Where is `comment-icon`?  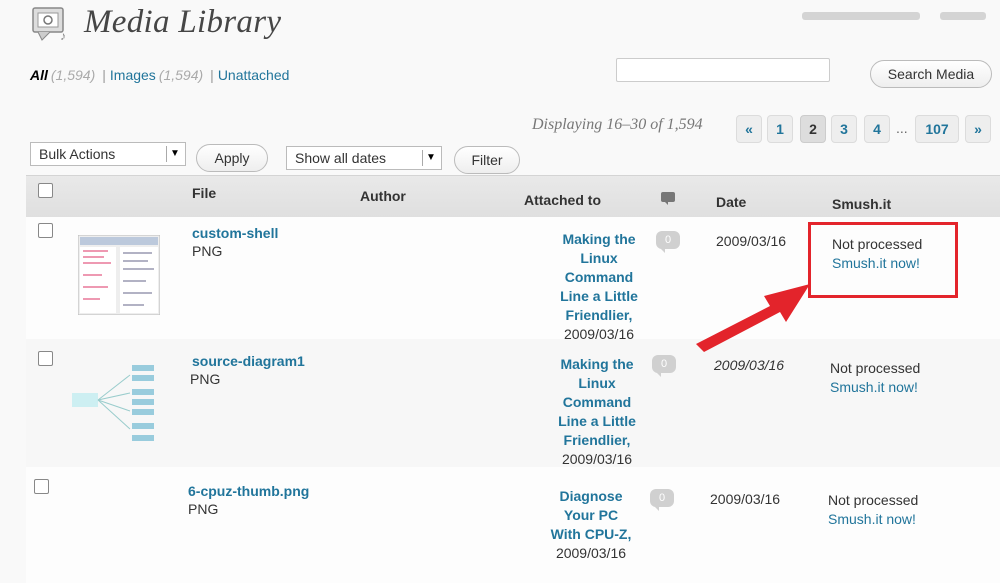
comment-icon is located at coordinates (668, 198).